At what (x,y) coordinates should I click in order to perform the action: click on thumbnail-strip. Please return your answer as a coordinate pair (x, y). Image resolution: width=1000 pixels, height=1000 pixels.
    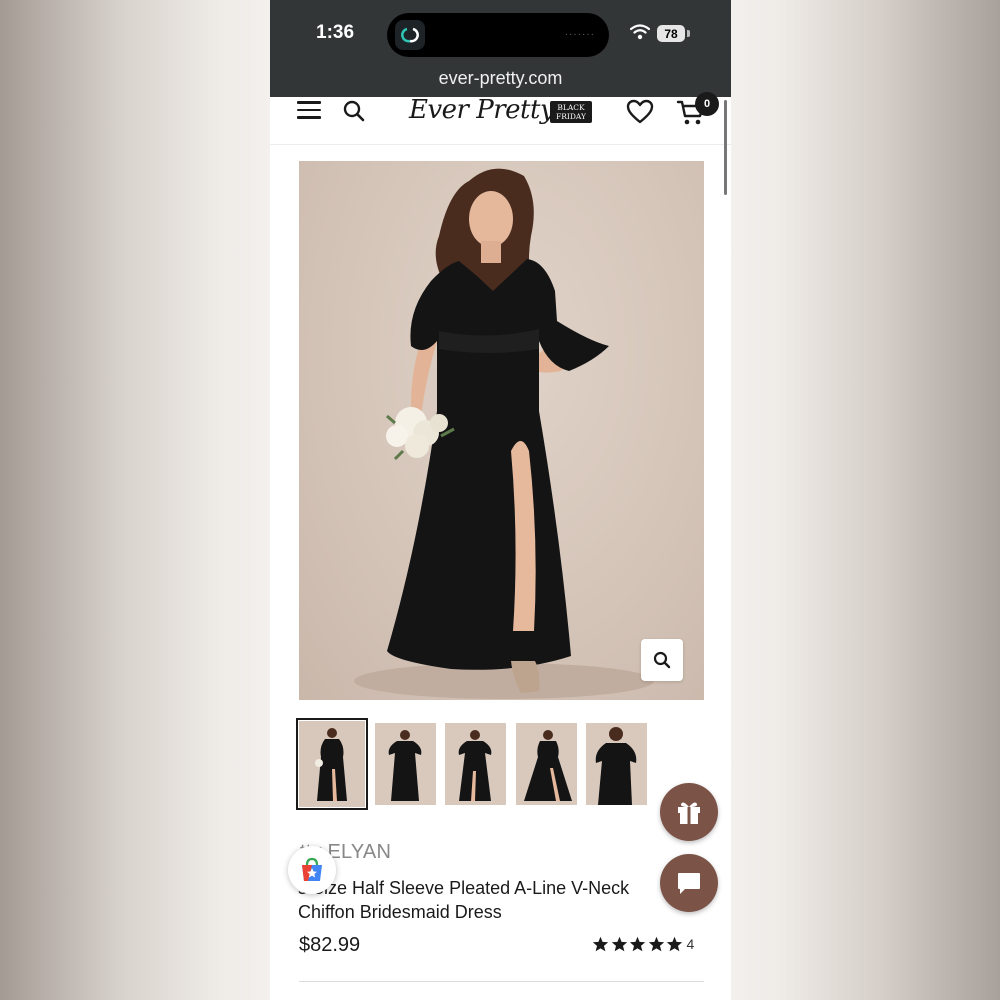
    Looking at the image, I should click on (476, 764).